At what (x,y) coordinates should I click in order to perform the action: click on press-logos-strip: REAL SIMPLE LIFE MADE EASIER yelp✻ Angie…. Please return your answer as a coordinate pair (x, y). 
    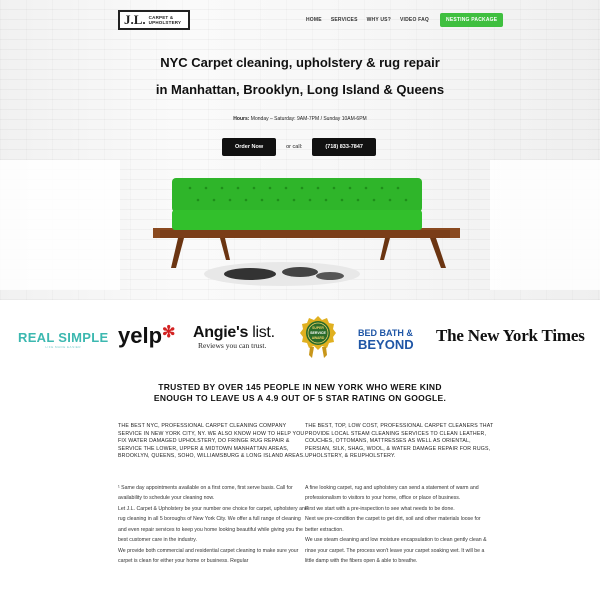
    Looking at the image, I should click on (300, 339).